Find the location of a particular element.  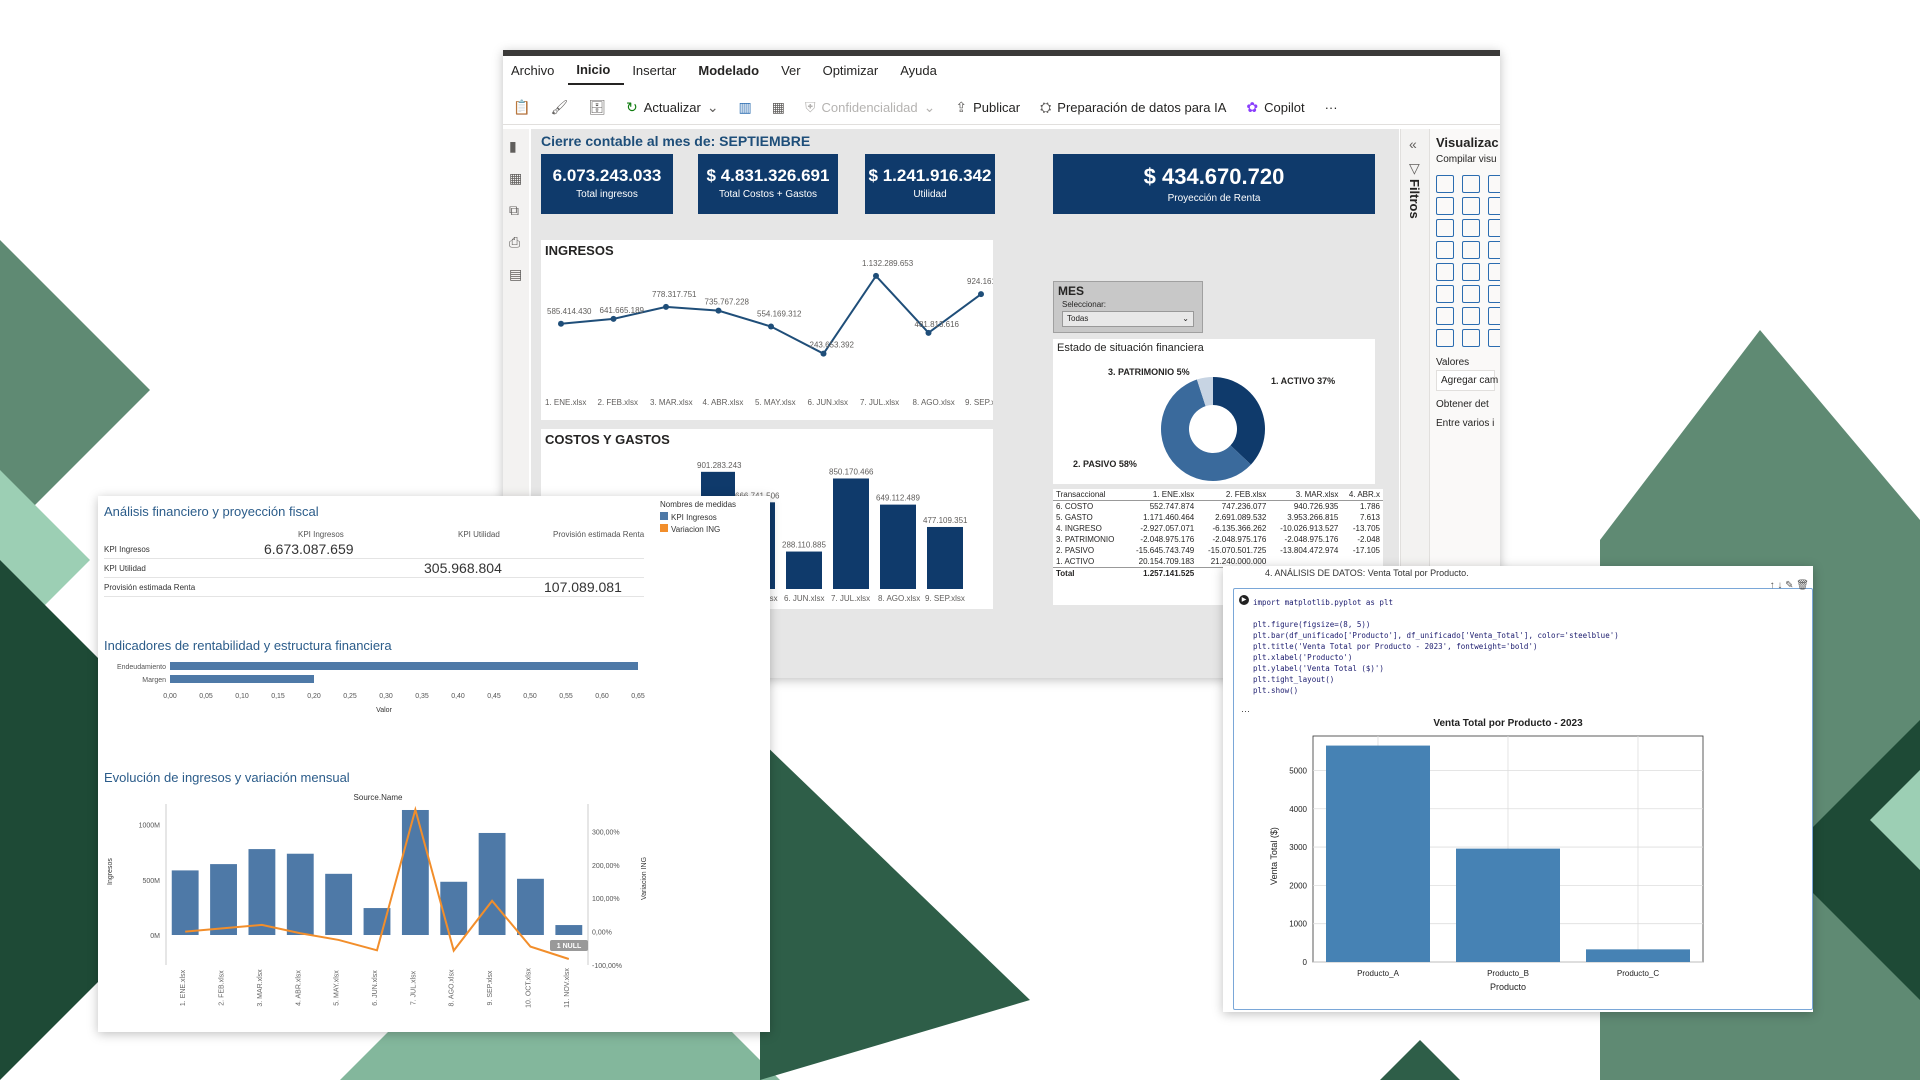

kpi-row: KPI Ingresos 6.673.087.659 is located at coordinates (374, 549).